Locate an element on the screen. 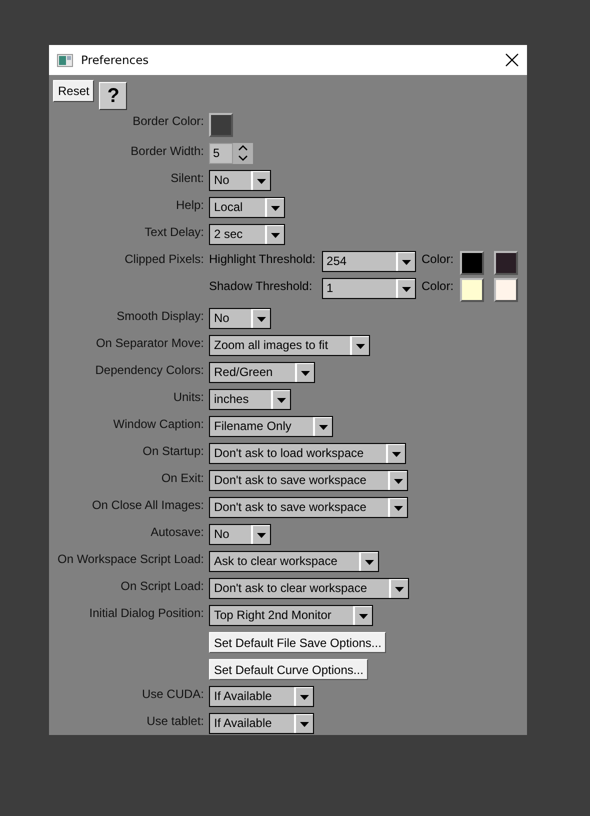 The image size is (590, 816). field-label: Text Delay: is located at coordinates (174, 232).